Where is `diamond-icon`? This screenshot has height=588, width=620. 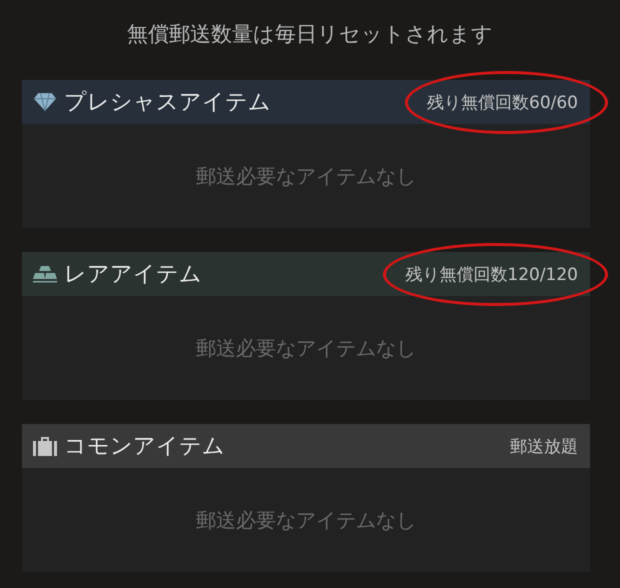
diamond-icon is located at coordinates (45, 102).